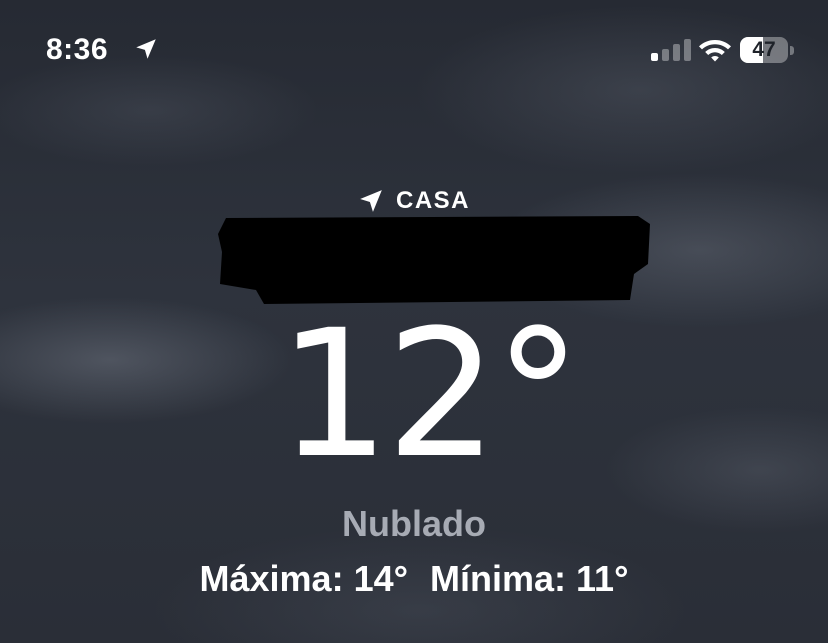 The height and width of the screenshot is (643, 828). I want to click on wifi-icon, so click(715, 51).